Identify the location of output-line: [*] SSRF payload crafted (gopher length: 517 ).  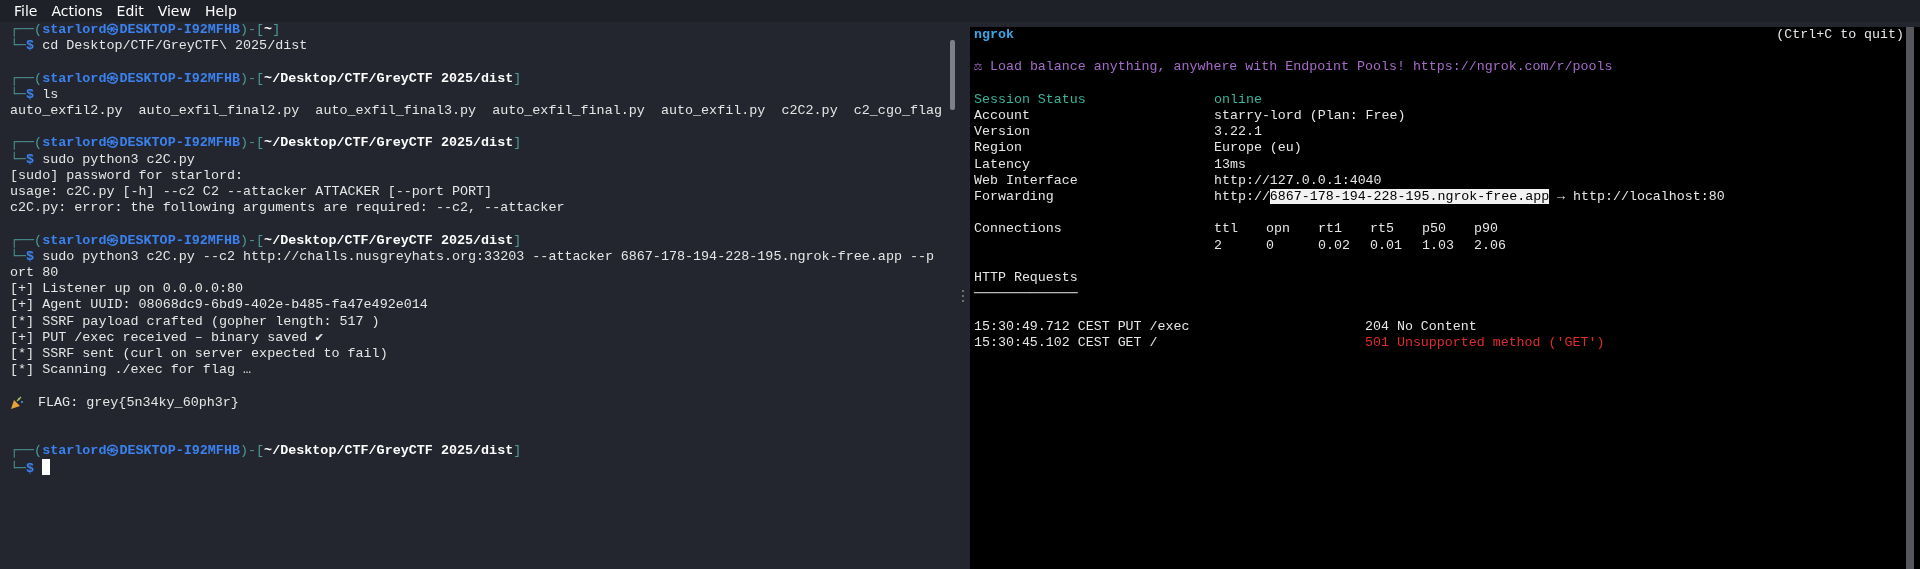
(195, 321).